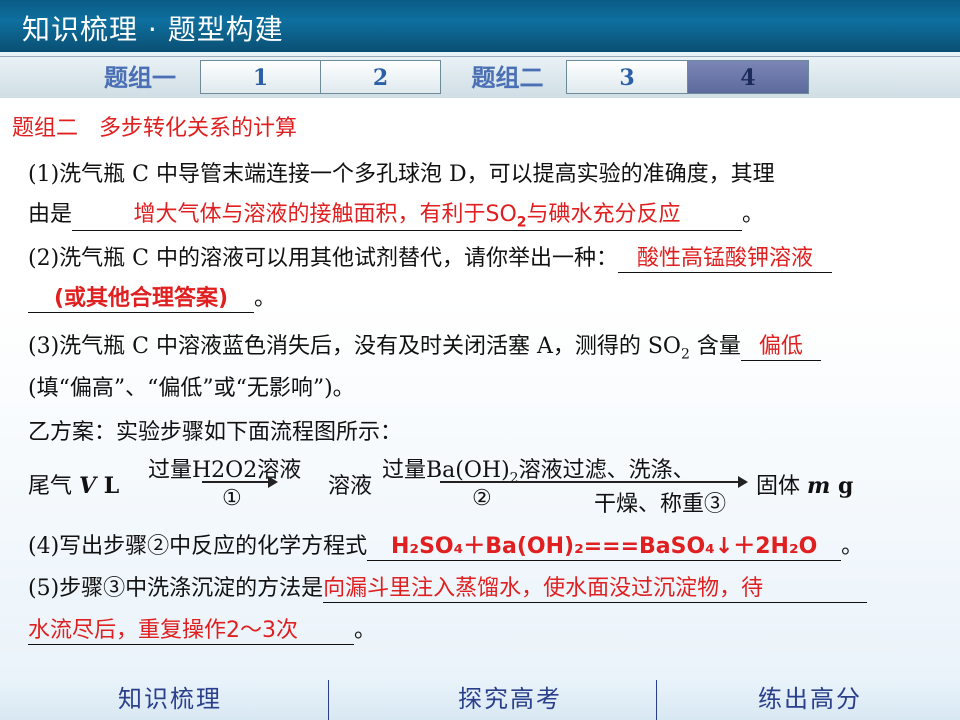 This screenshot has width=960, height=720. What do you see at coordinates (74, 486) in the screenshot?
I see `flow-start: 尾气 V L` at bounding box center [74, 486].